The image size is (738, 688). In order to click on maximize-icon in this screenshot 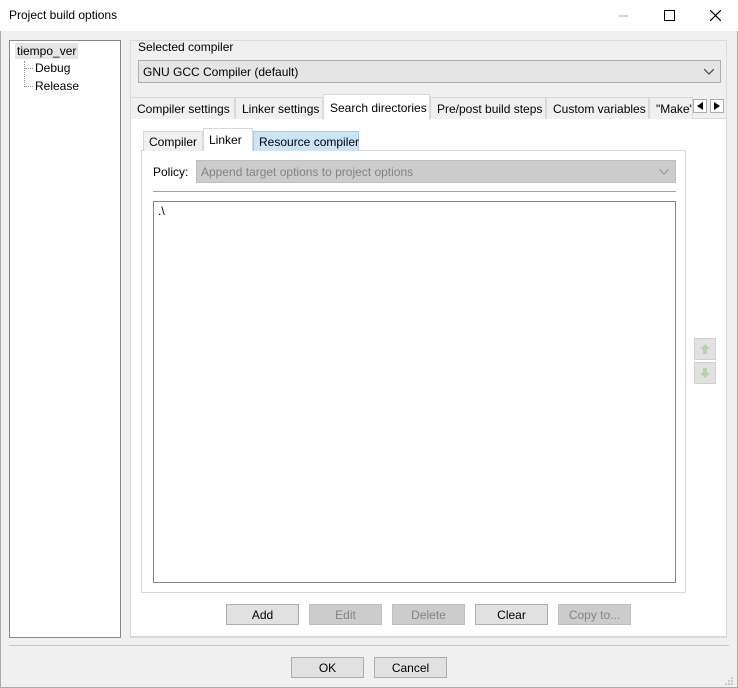, I will do `click(669, 15)`.